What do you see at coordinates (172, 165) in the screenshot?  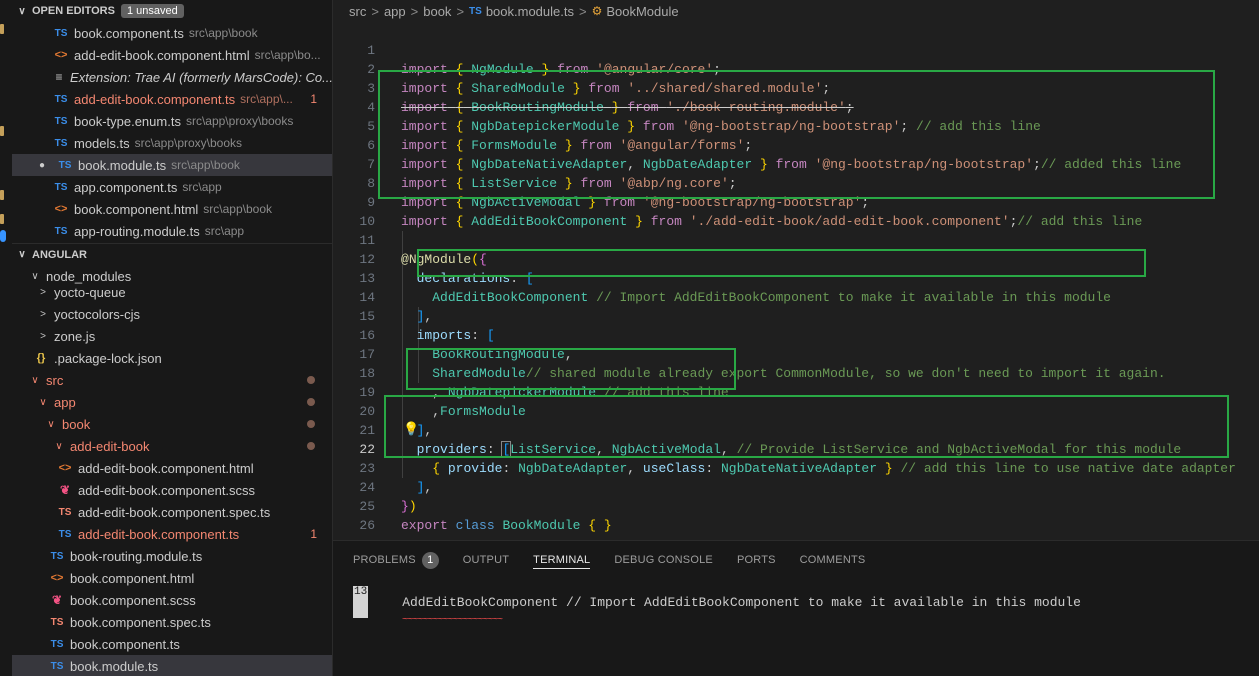 I see `open-editor-item-active: ● TS book.module.ts src\app\book` at bounding box center [172, 165].